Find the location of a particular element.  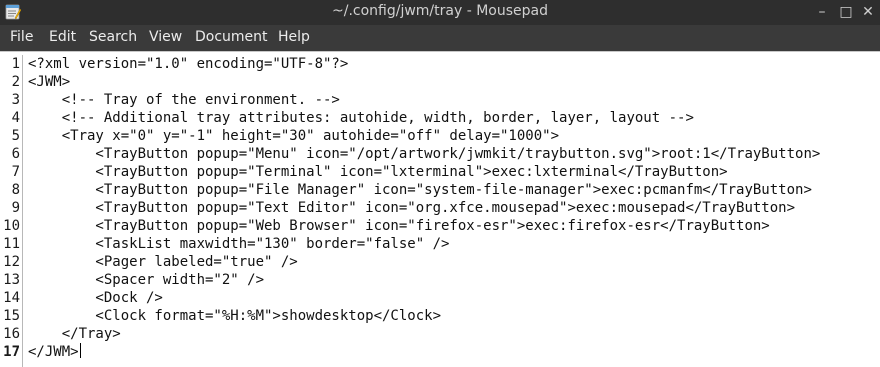

menu-bar: File Edit Search View Document Help is located at coordinates (440, 38).